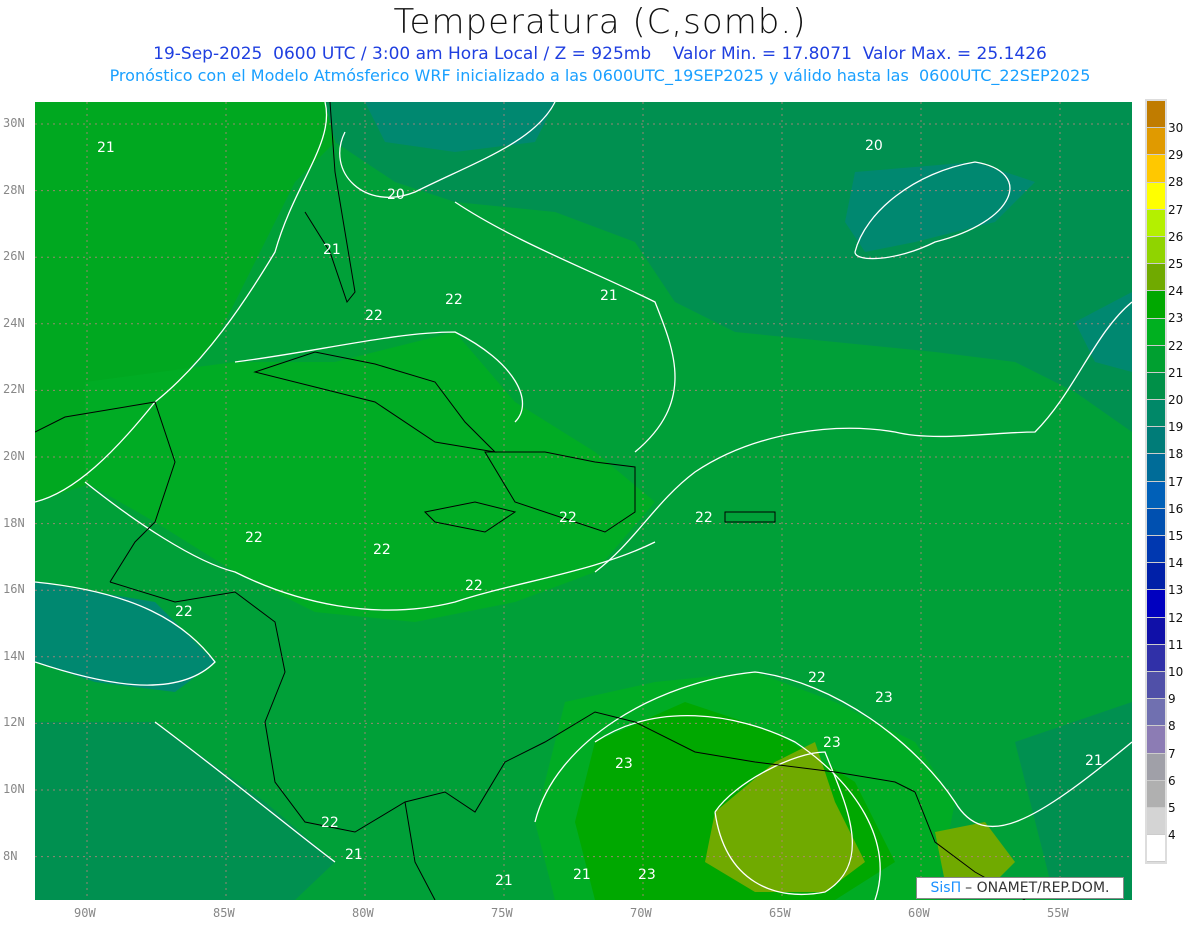  Describe the element at coordinates (1176, 182) in the screenshot. I see `color-bar-label: 28` at that location.